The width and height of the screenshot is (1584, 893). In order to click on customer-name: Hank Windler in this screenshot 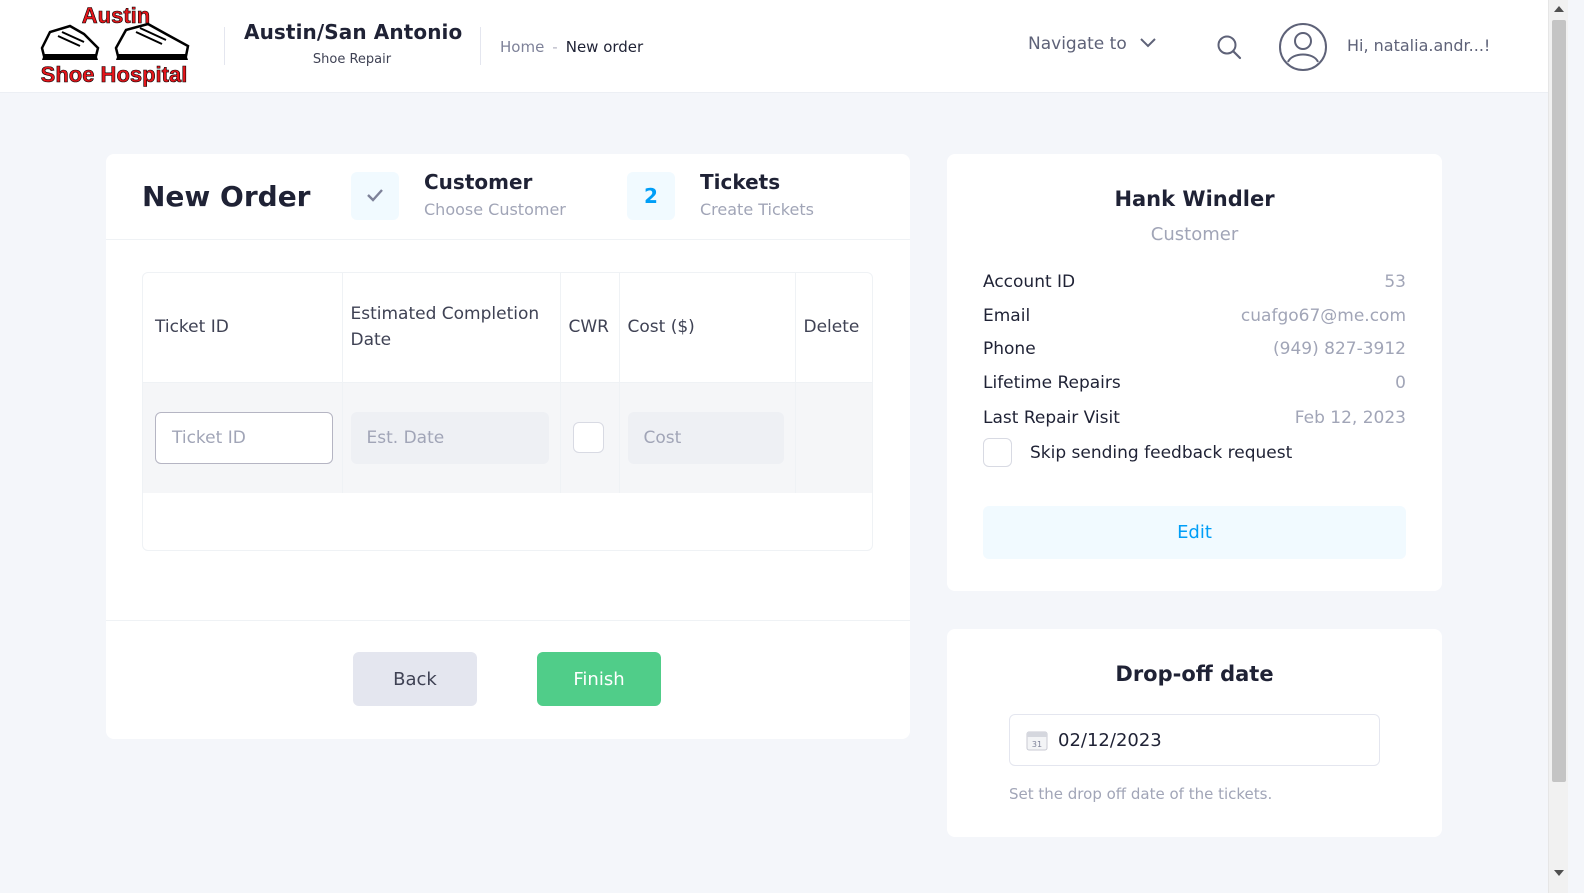, I will do `click(1194, 199)`.